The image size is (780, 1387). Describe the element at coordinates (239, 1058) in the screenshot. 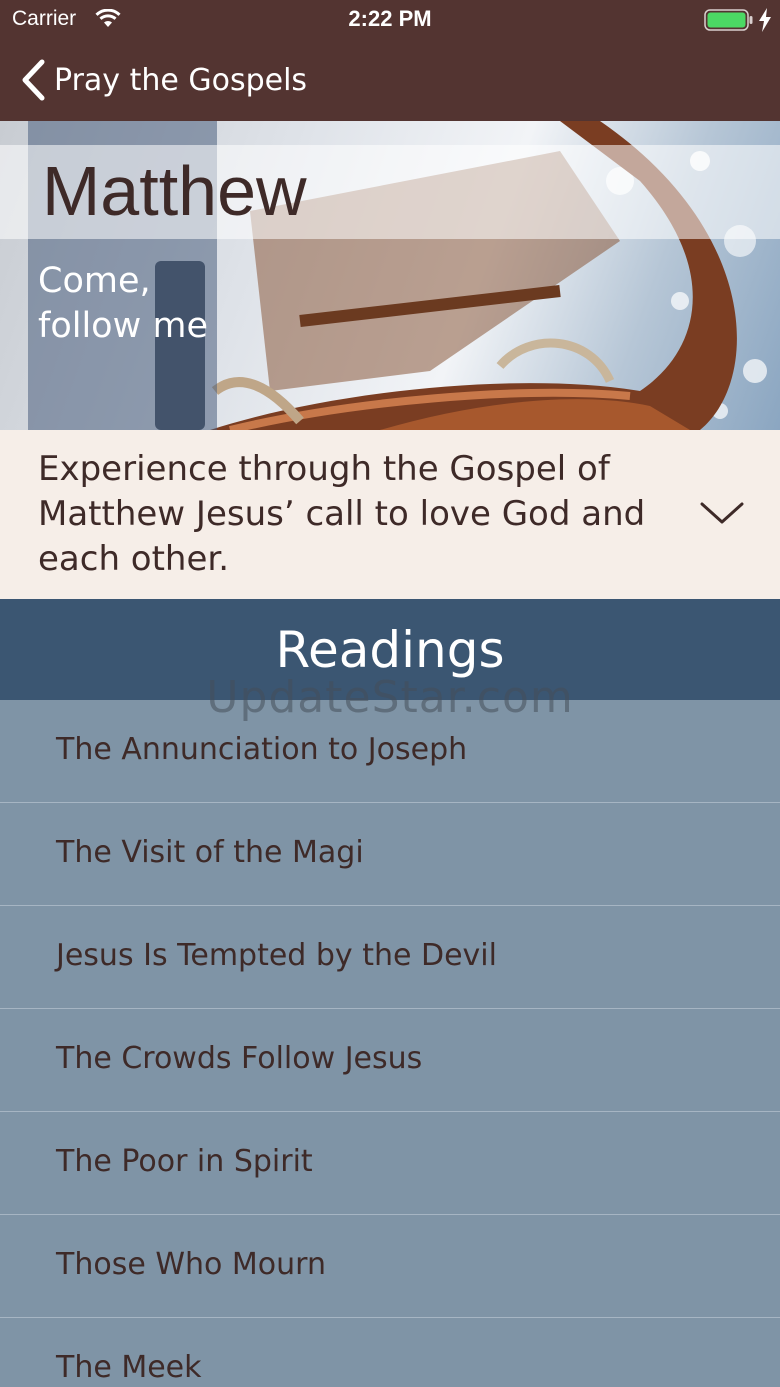

I see `reading-item-label: The Crowds Follow Jesus` at that location.